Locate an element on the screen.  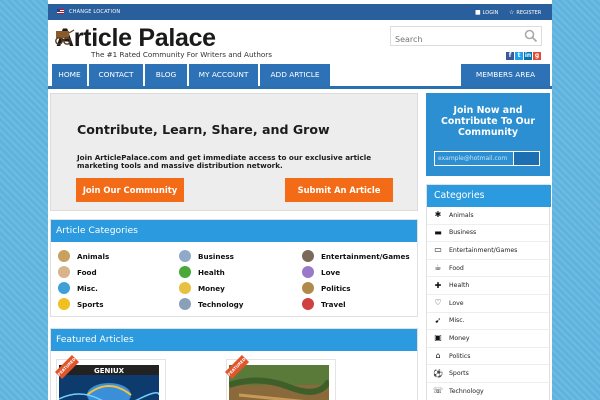
sidebar-item-label: Misc. is located at coordinates (457, 321).